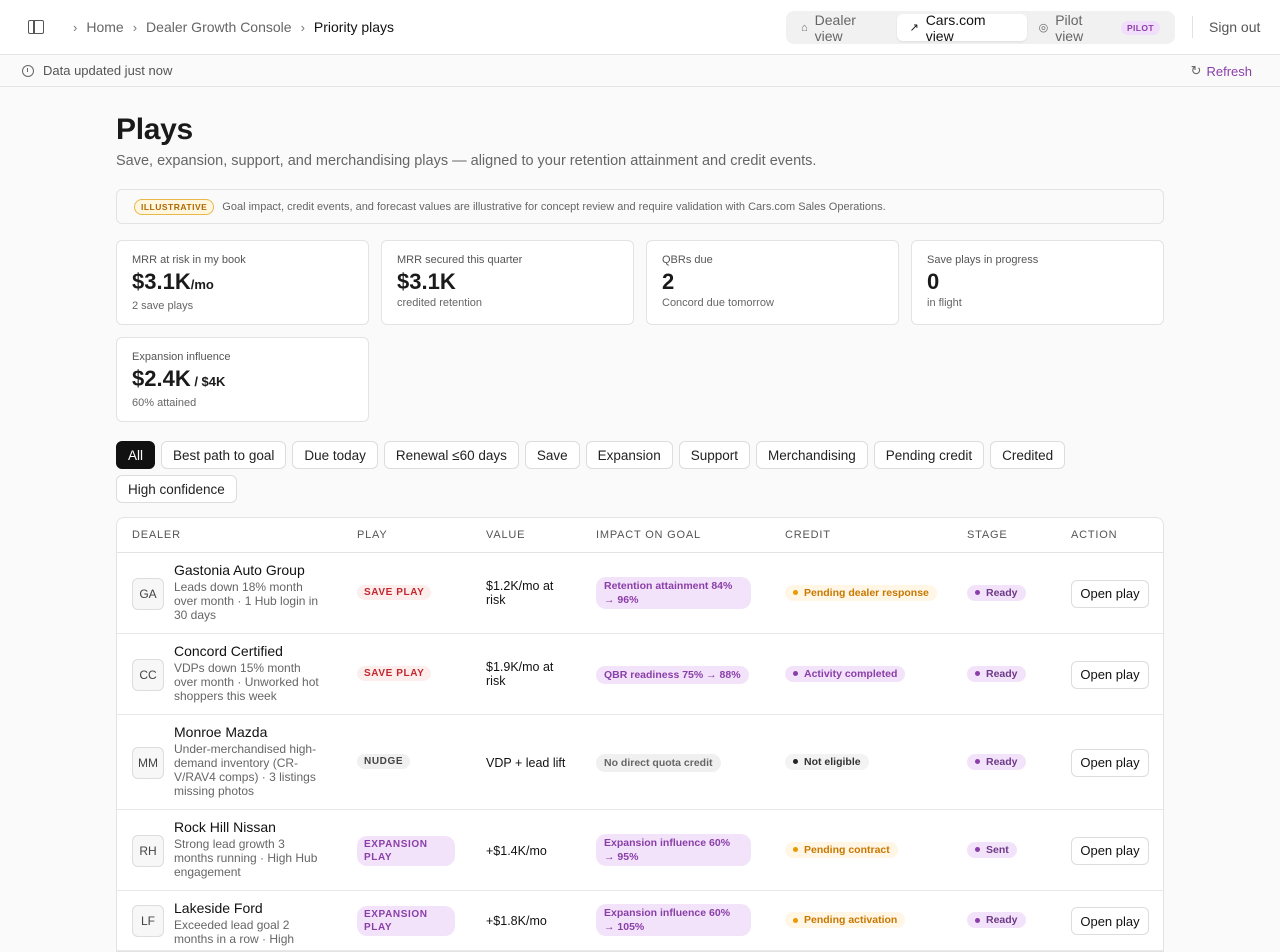  I want to click on chevron-right-icon: ›, so click(302, 27).